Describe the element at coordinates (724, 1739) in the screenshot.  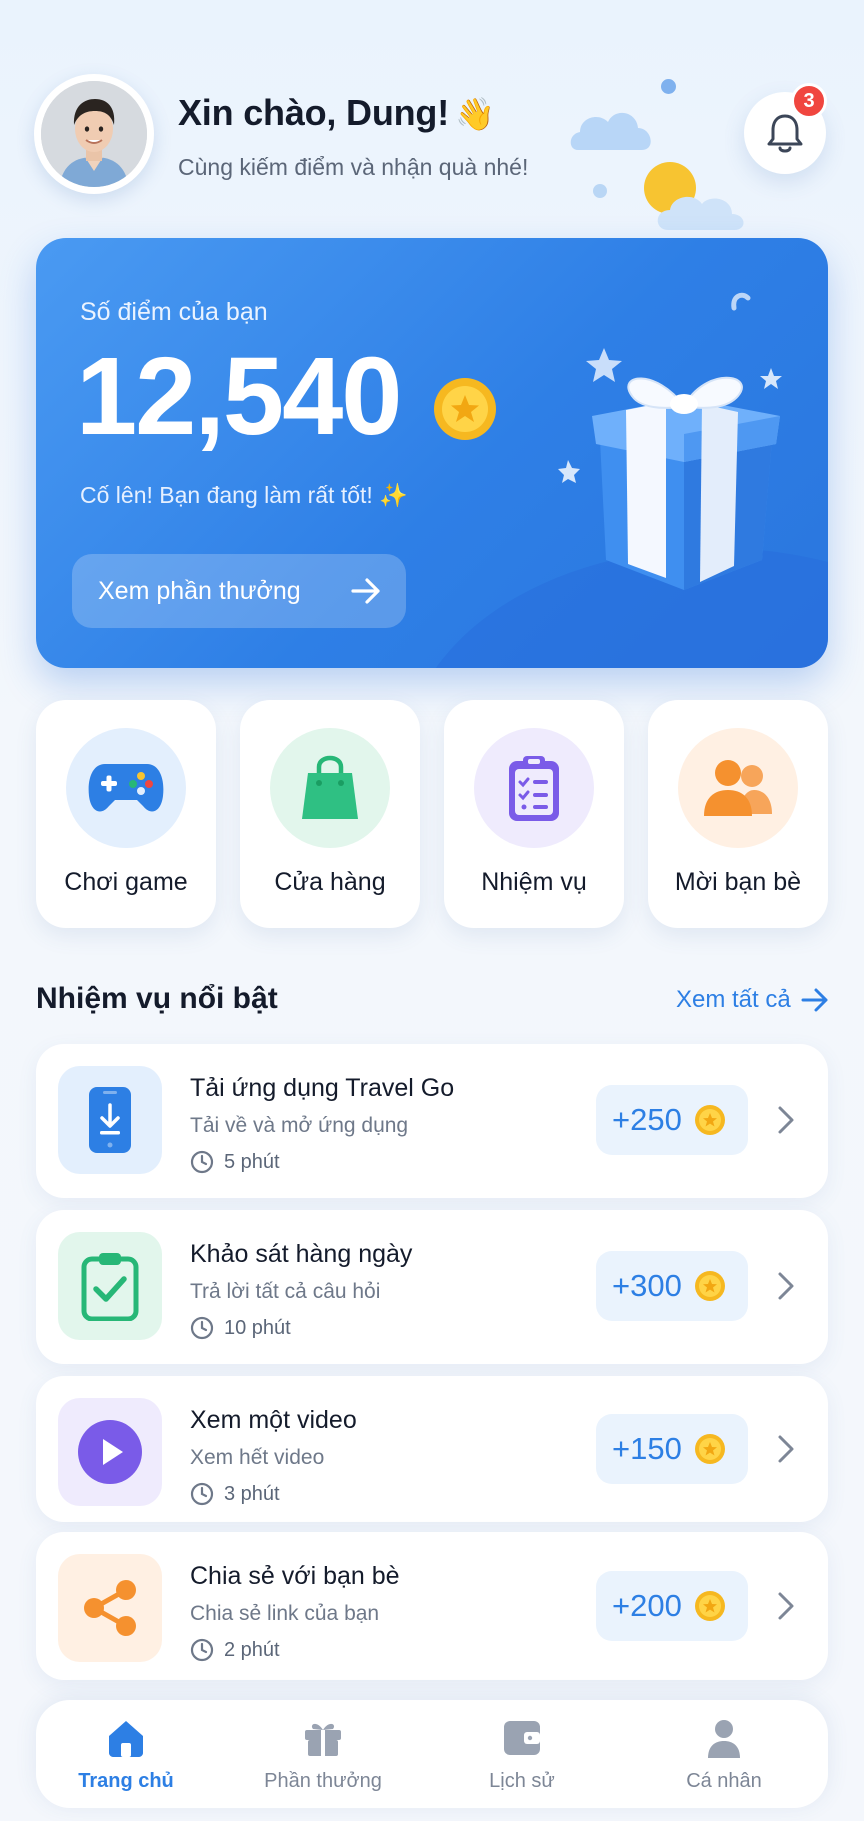
I see `user-icon` at that location.